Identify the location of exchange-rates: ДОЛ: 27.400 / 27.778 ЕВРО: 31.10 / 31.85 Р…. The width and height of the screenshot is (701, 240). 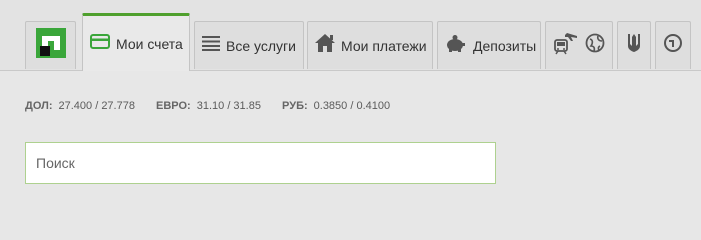
(216, 106).